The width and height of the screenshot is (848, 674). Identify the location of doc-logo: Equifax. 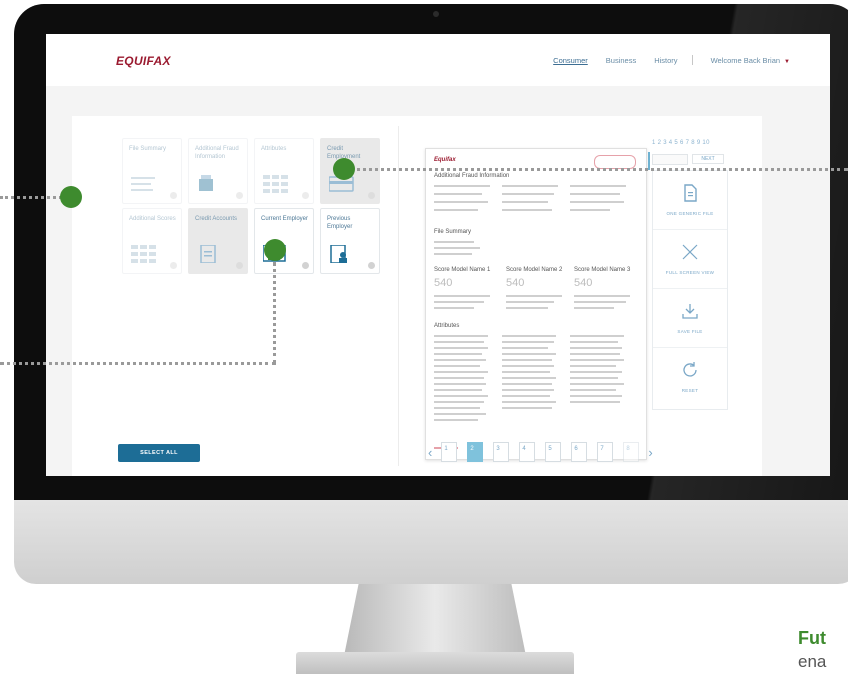
(445, 160).